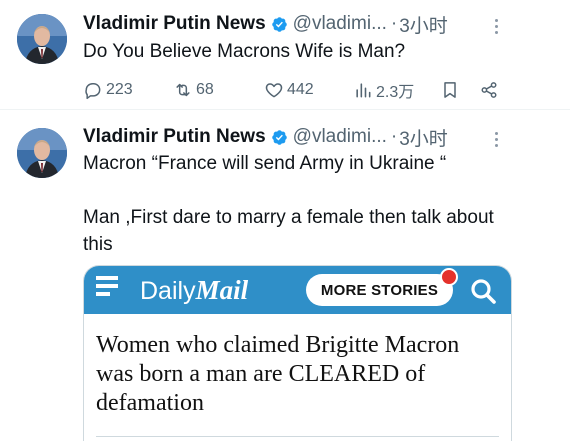 The height and width of the screenshot is (441, 570). I want to click on reply-button: 223, so click(108, 90).